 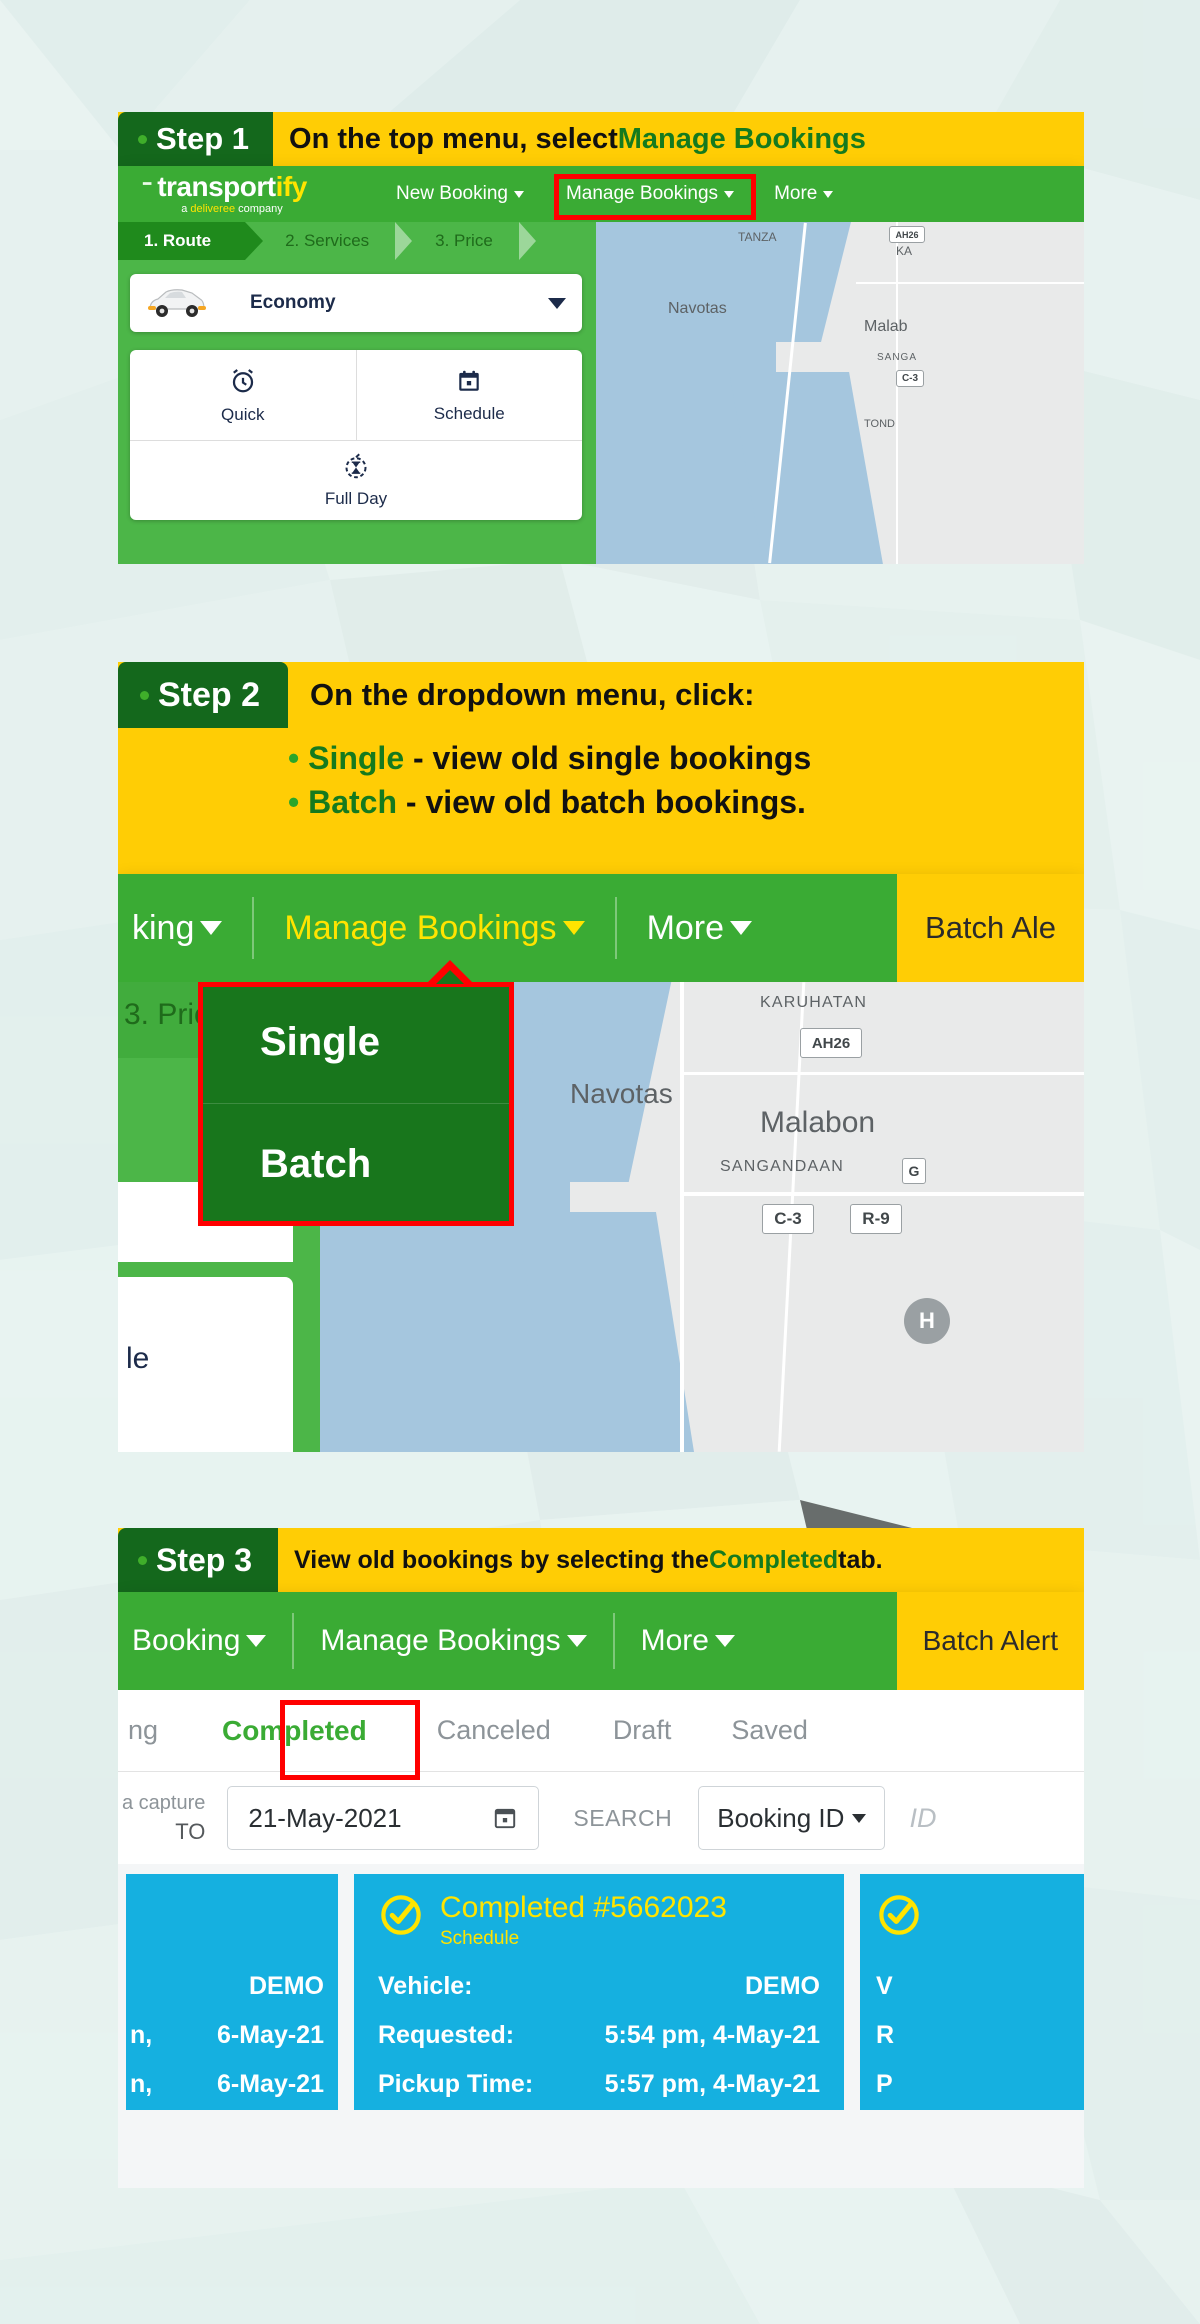 I want to click on dropdown-item-single: Single, so click(x=356, y=1042).